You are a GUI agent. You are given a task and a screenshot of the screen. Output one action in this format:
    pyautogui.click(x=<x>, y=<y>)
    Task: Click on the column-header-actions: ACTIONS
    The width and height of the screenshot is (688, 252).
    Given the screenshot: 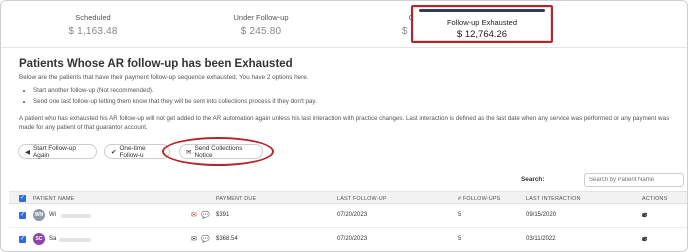 What is the action you would take?
    pyautogui.click(x=655, y=199)
    